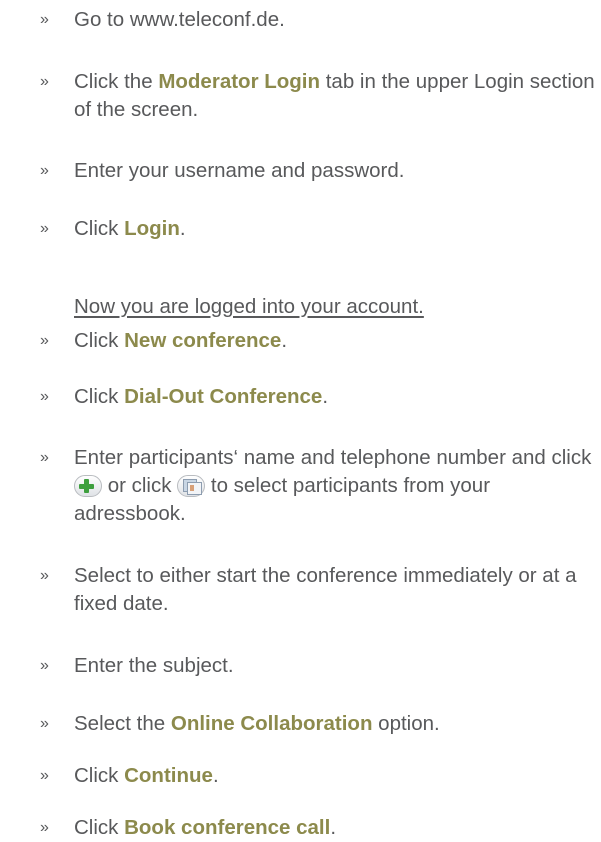 Image resolution: width=601 pixels, height=842 pixels. Describe the element at coordinates (320, 229) in the screenshot. I see `step-login: » Click Login.` at that location.